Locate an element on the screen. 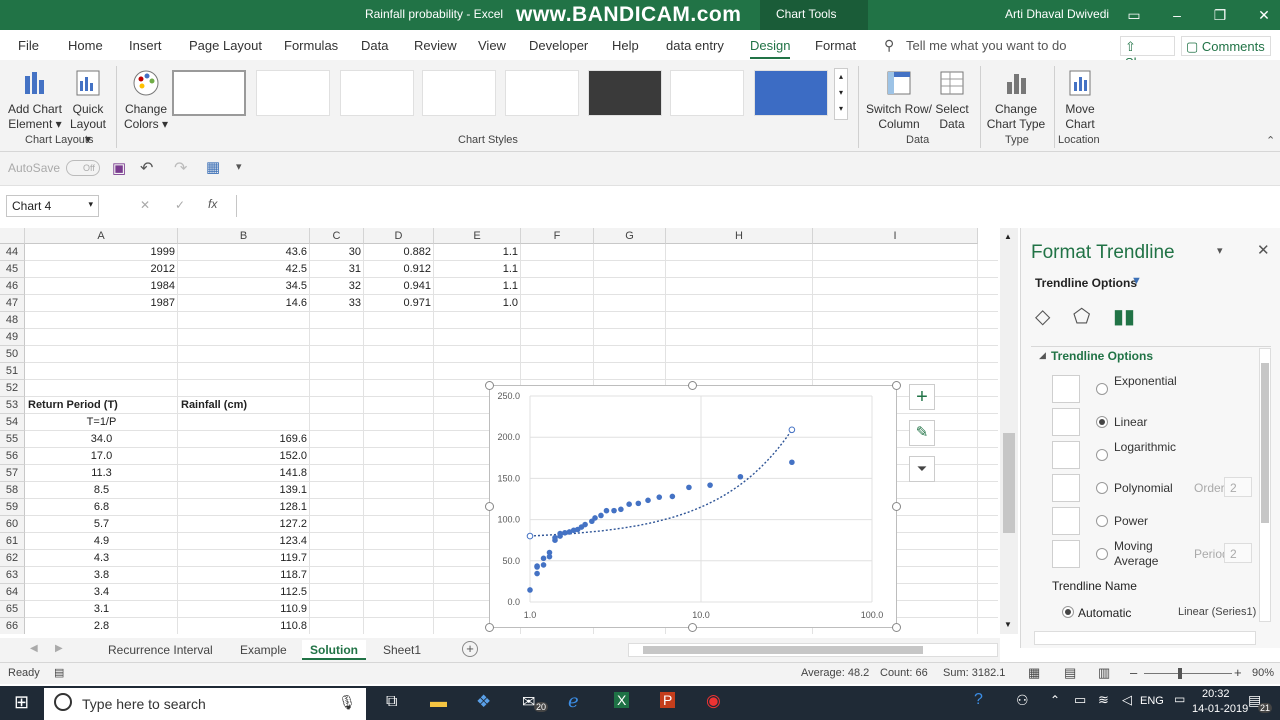  row-header: 53 is located at coordinates (12, 405).